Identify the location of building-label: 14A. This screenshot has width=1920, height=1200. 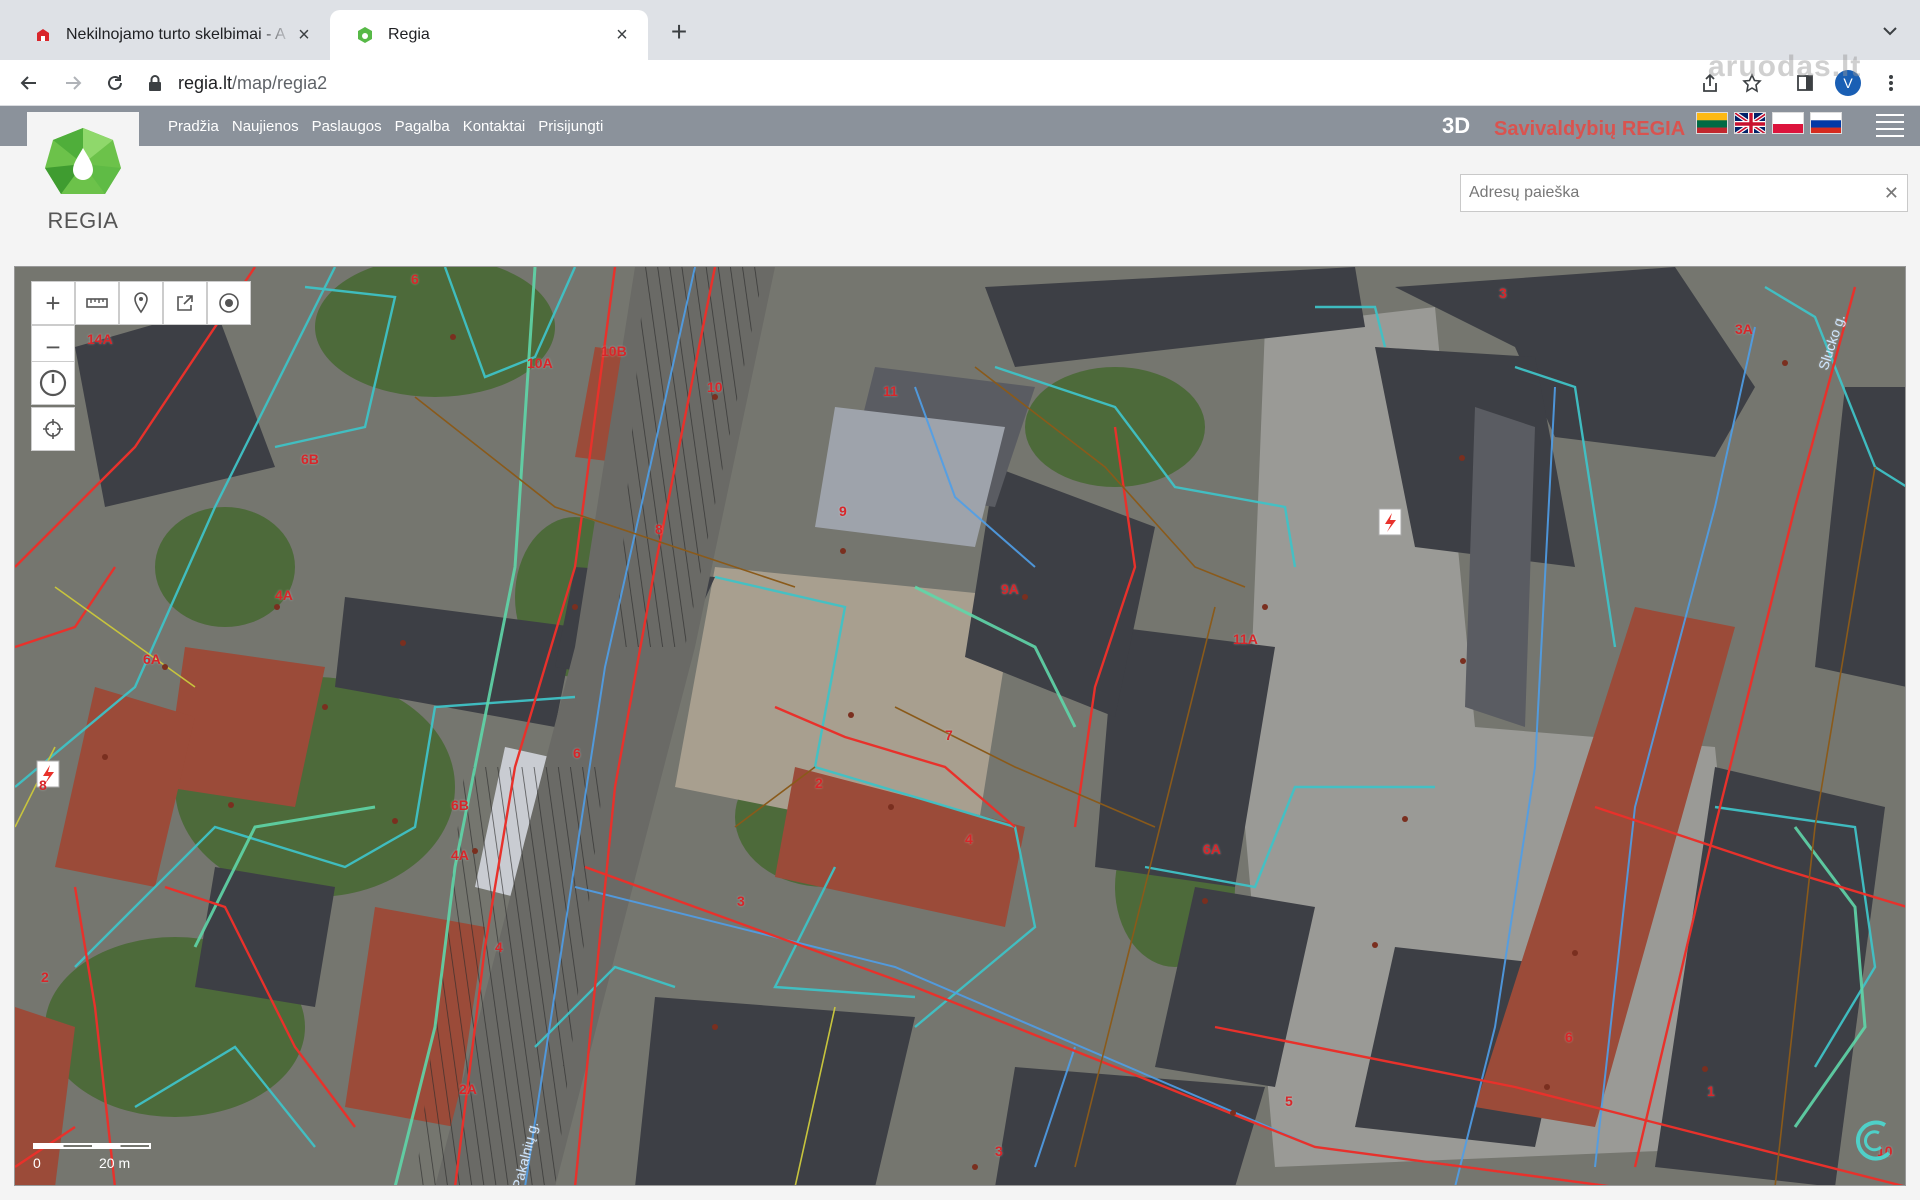
(100, 339).